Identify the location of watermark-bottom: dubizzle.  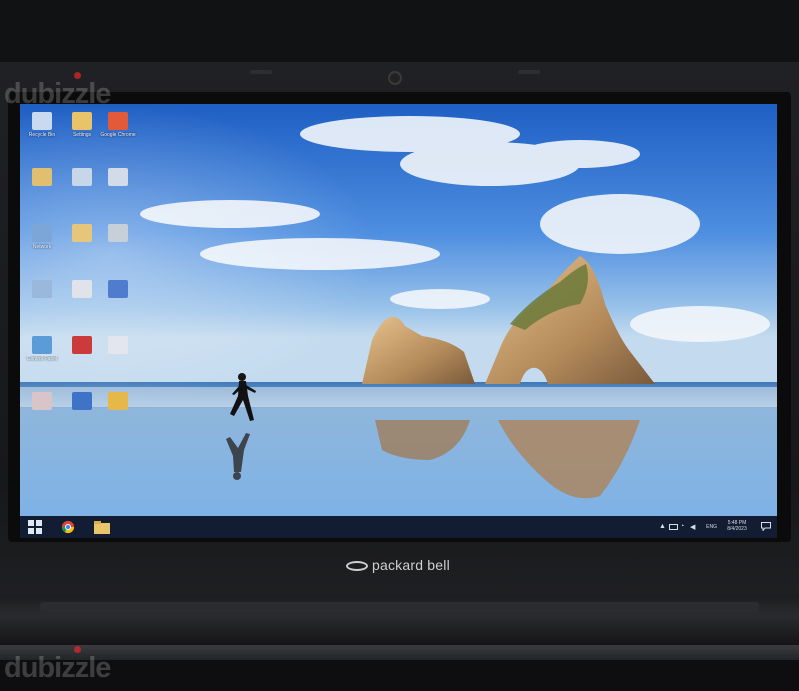
(57, 668).